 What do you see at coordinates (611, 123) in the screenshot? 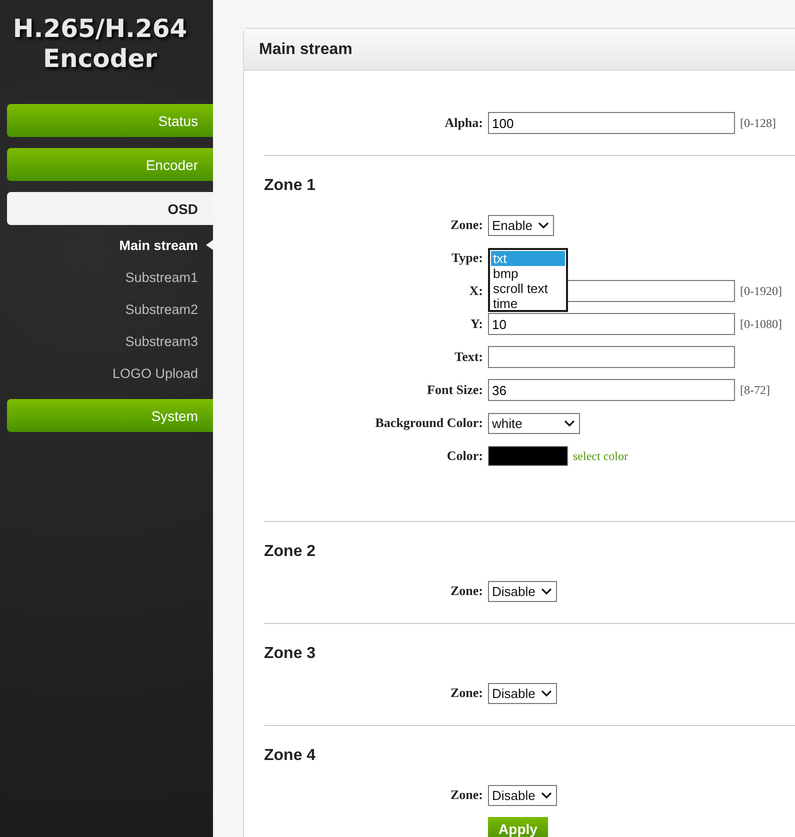
I see `text-field: 100` at bounding box center [611, 123].